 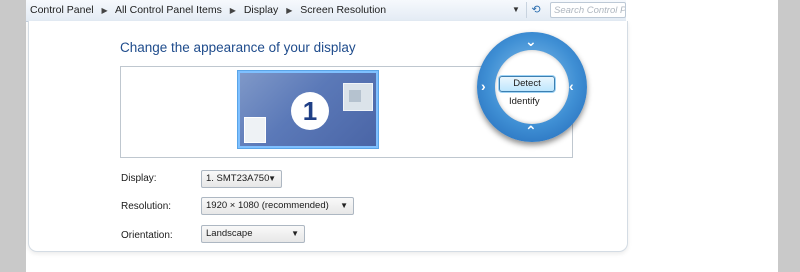 I want to click on breadcrumb-display: Display, so click(x=261, y=10).